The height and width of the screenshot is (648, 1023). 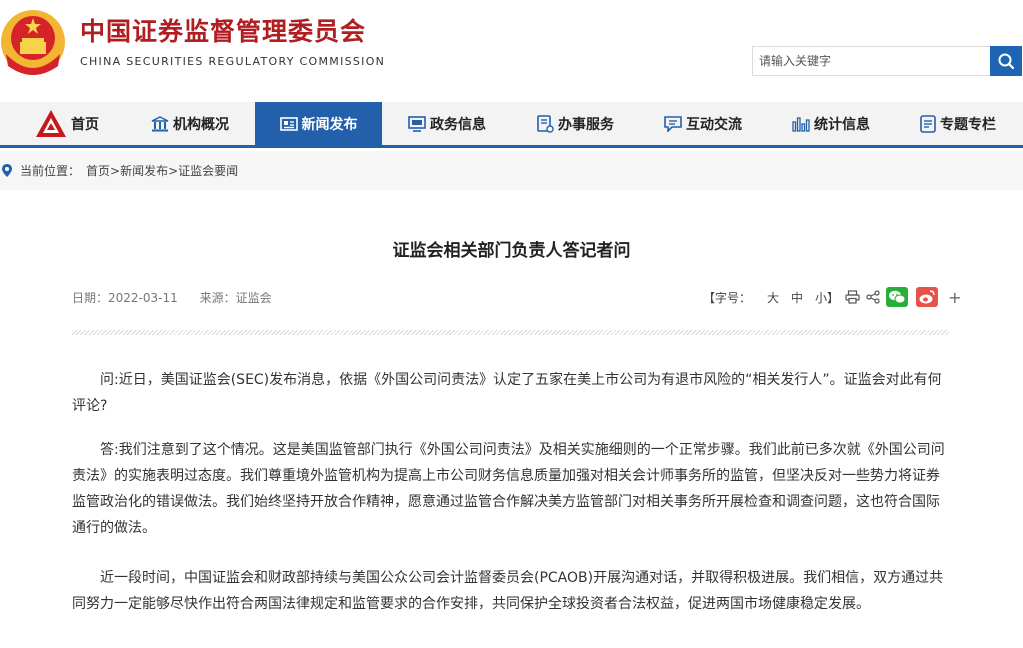 I want to click on bar-chart-icon, so click(x=801, y=124).